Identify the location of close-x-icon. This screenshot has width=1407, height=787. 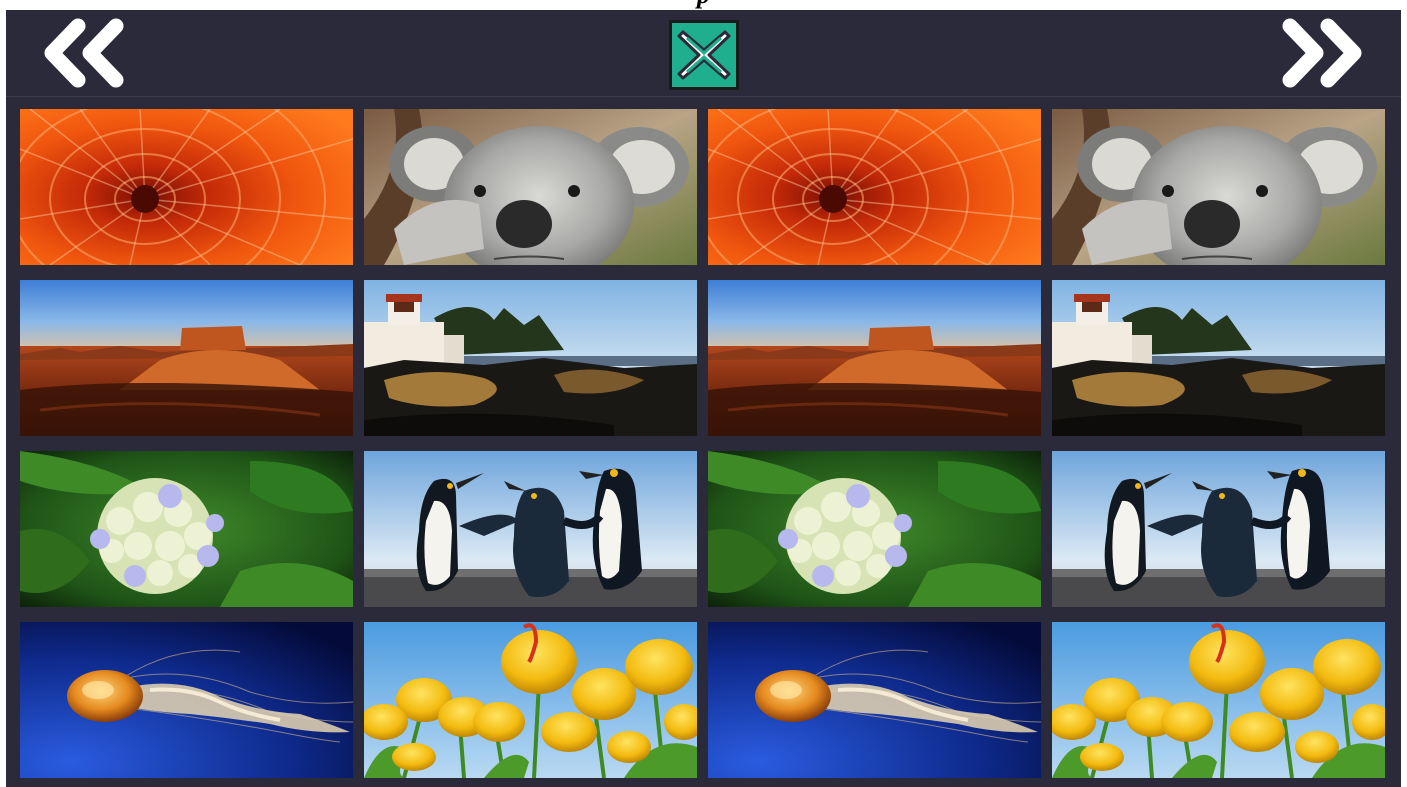
(704, 55).